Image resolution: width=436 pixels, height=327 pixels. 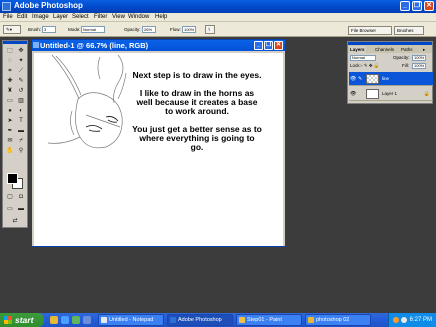 What do you see at coordinates (355, 65) in the screenshot?
I see `lock-label: Lock:` at bounding box center [355, 65].